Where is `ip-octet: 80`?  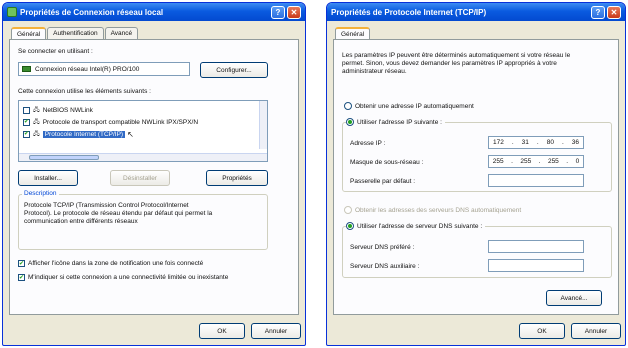 ip-octet: 80 is located at coordinates (550, 142).